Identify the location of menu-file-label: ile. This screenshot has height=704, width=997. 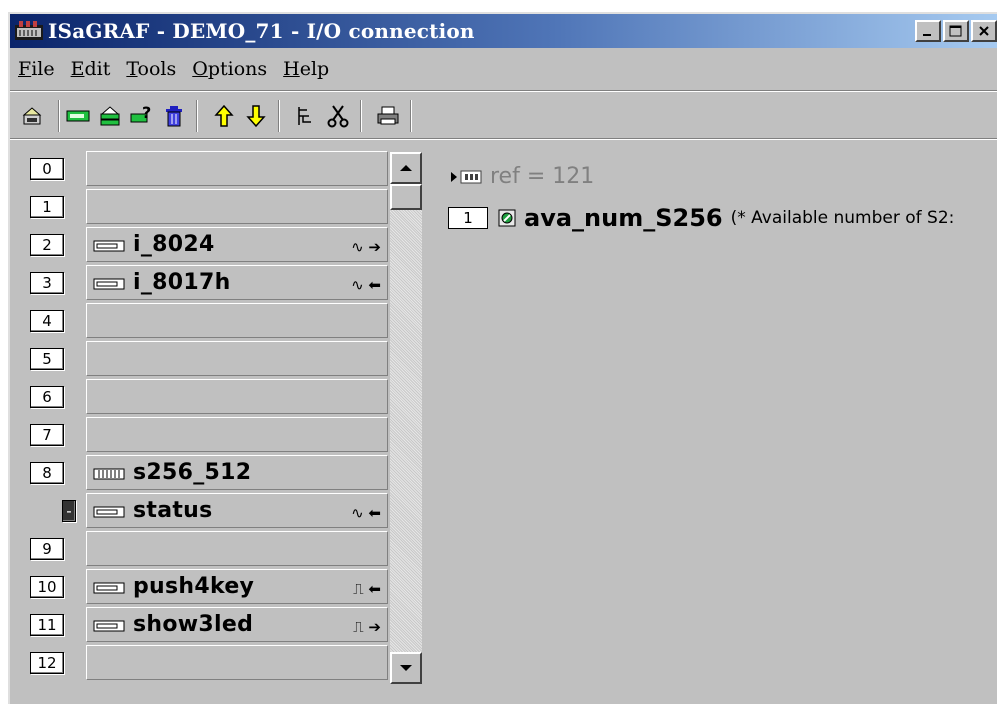
(43, 69).